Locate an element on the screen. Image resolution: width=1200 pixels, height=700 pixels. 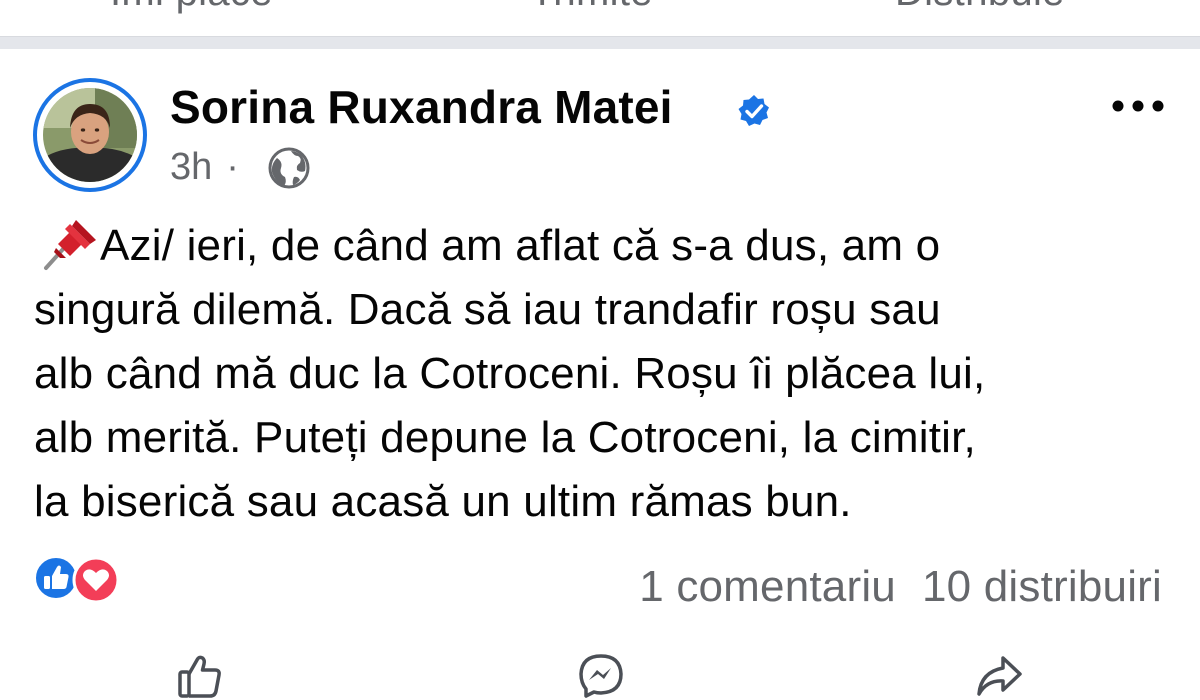
previous-post-action-bar: Îmi place Trimite Distribuie is located at coordinates (600, 14).